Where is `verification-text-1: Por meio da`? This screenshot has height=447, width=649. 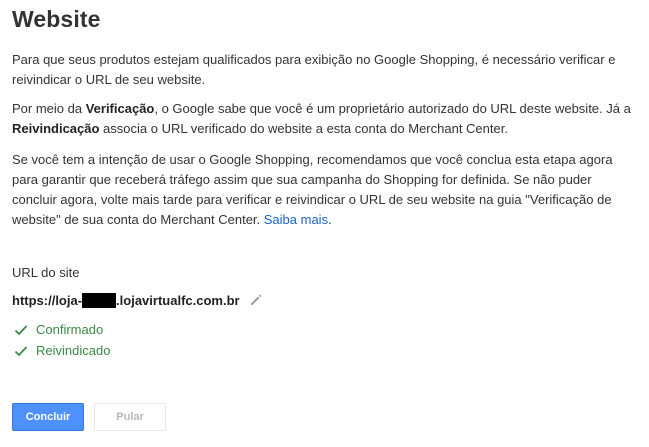 verification-text-1: Por meio da is located at coordinates (49, 108).